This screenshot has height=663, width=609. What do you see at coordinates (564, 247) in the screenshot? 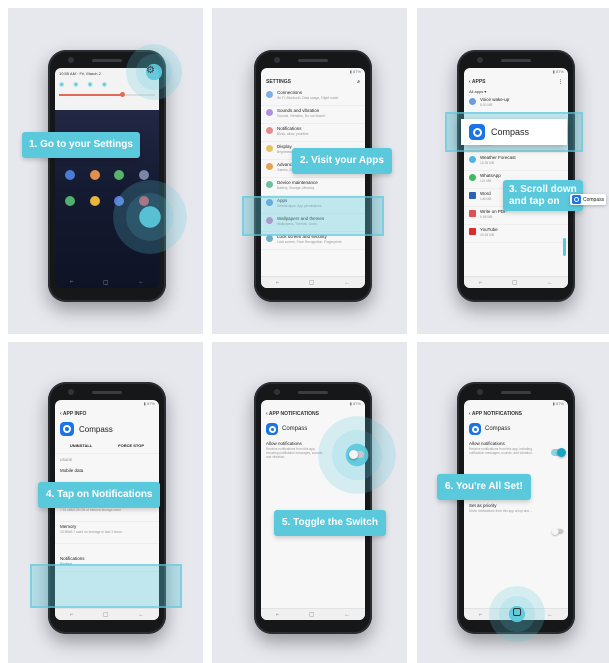
I see `scrollbar-thumb` at bounding box center [564, 247].